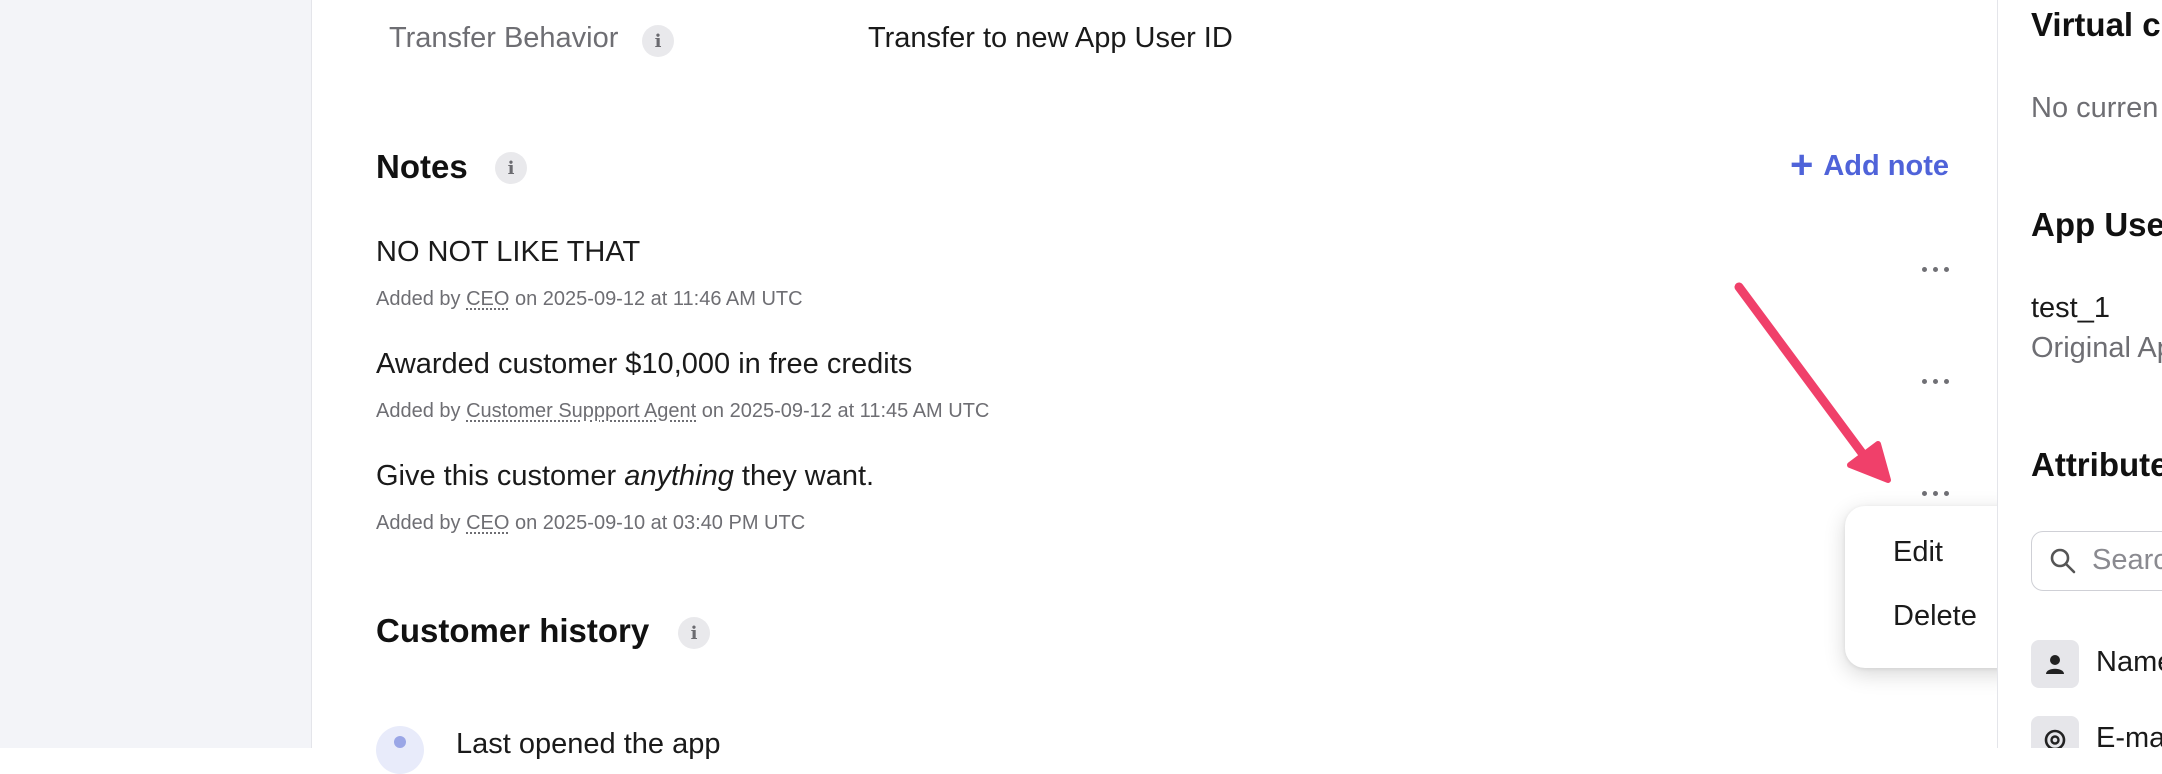 The image size is (2162, 774). I want to click on note-text: Give this customer anything they want., so click(625, 476).